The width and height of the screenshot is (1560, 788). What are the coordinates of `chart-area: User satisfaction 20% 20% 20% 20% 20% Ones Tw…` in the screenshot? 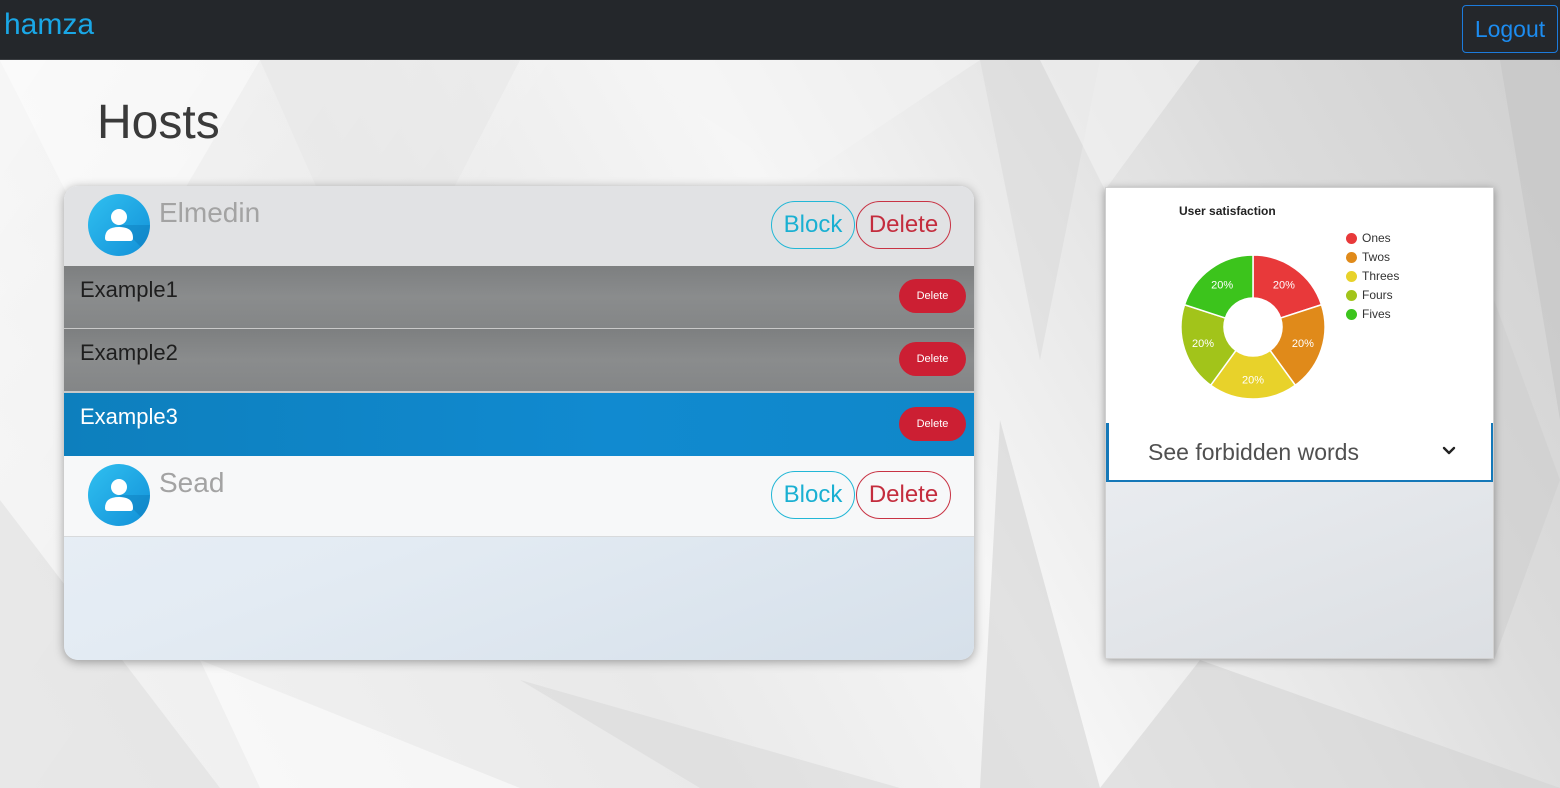 It's located at (1299, 305).